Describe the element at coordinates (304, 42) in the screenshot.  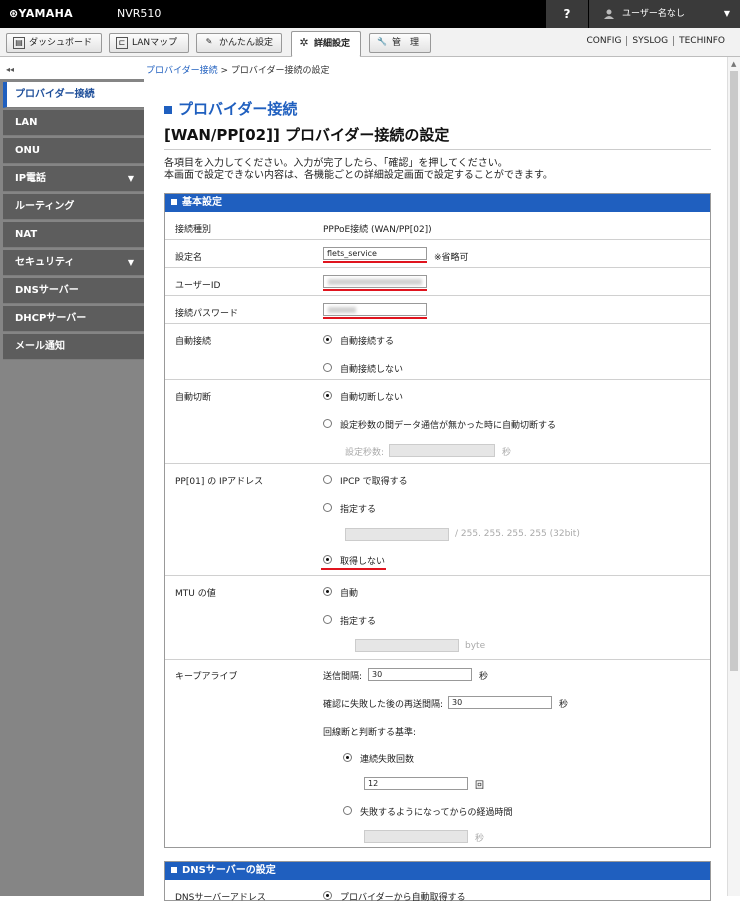
I see `gear-icon: ✲` at that location.